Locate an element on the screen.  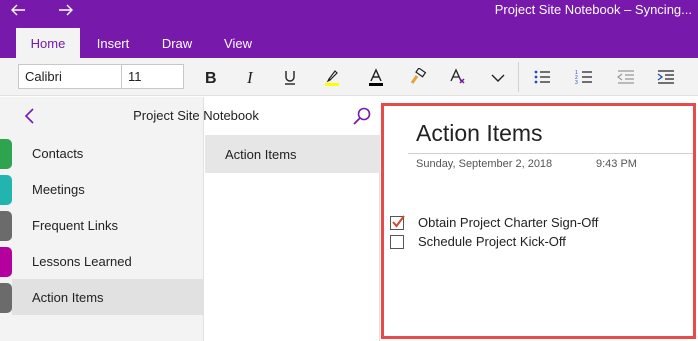
page-date: Sunday, September 2, 2018 is located at coordinates (484, 164).